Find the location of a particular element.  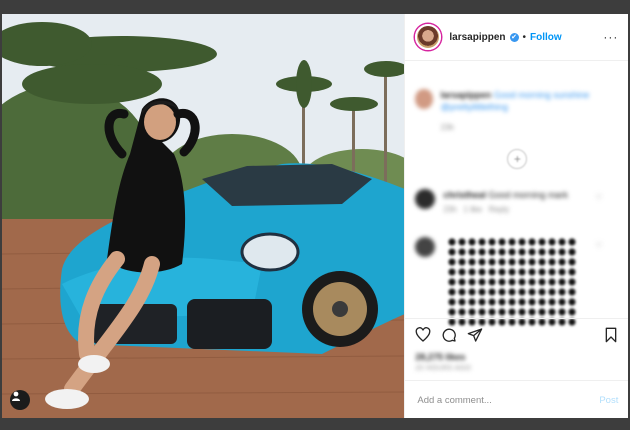

comment-time: 23h is located at coordinates (450, 209).